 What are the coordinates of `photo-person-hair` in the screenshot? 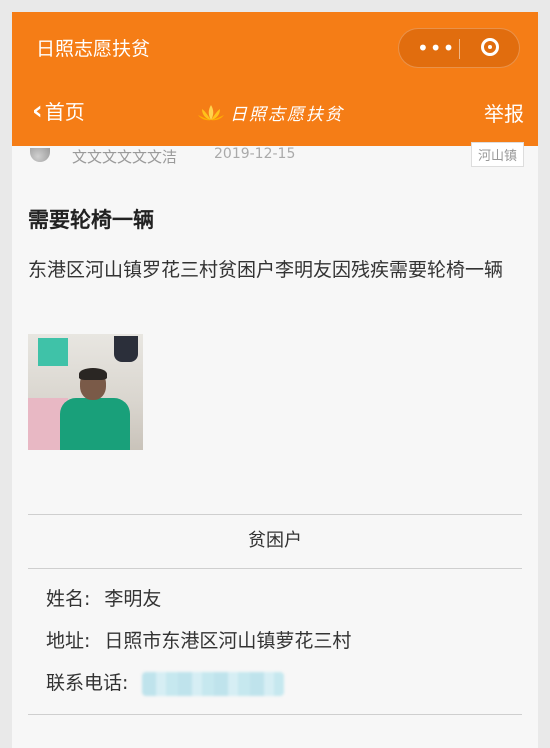 It's located at (93, 374).